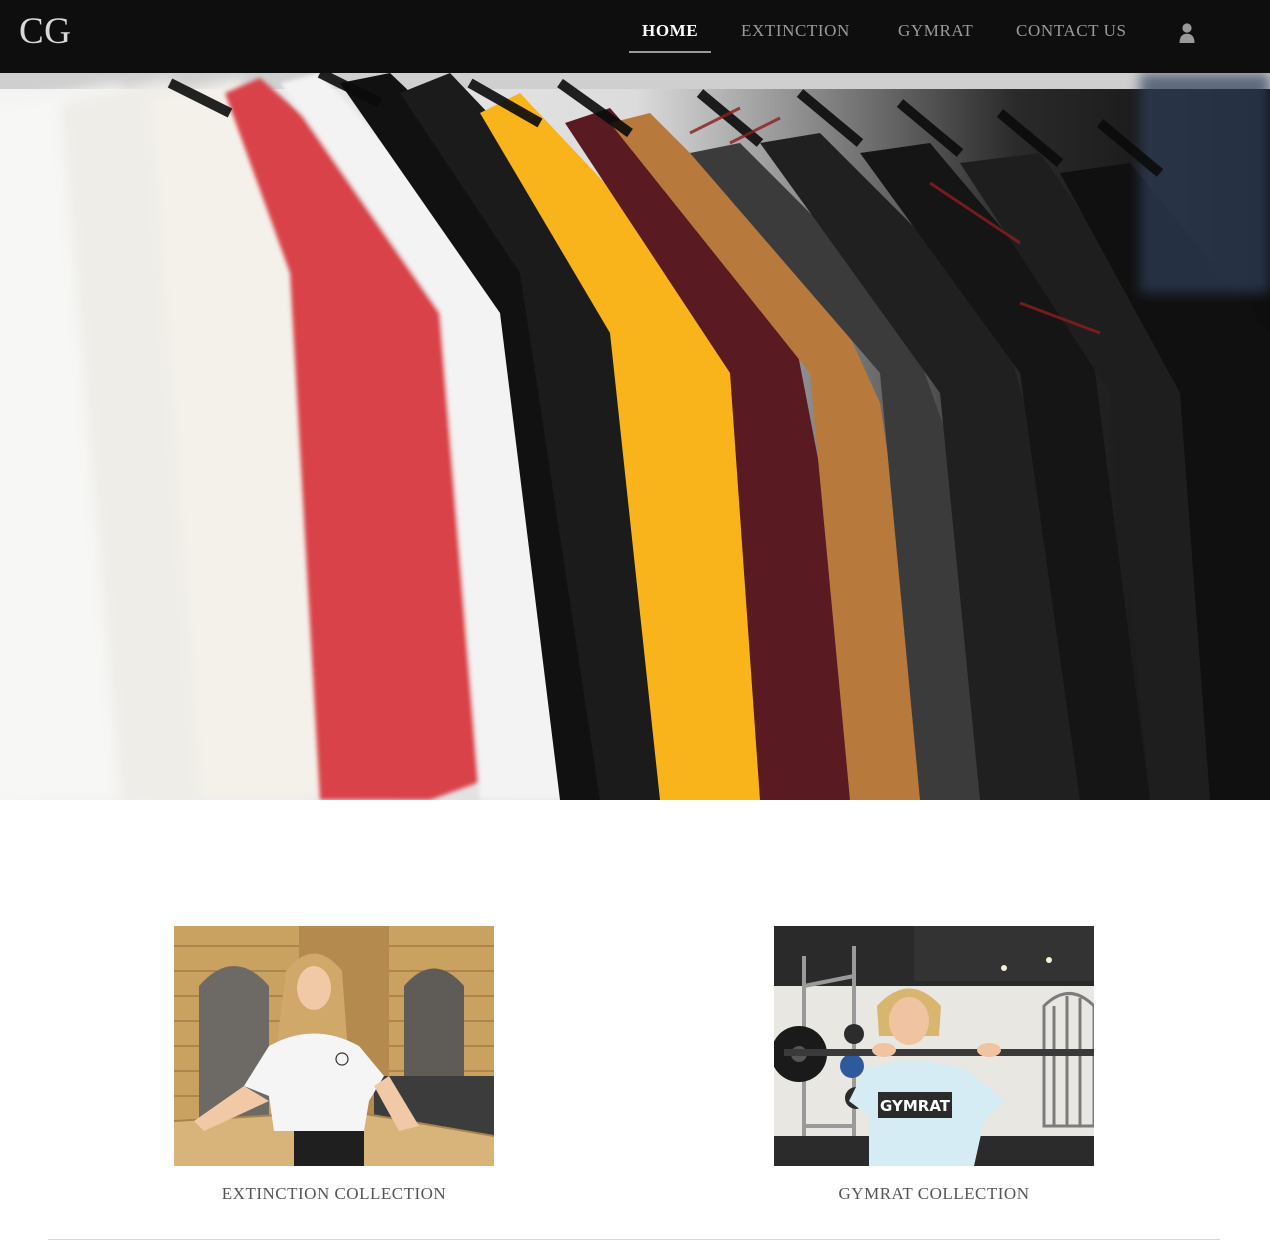  I want to click on nav-extinction-link: EXTINCTION, so click(795, 37).